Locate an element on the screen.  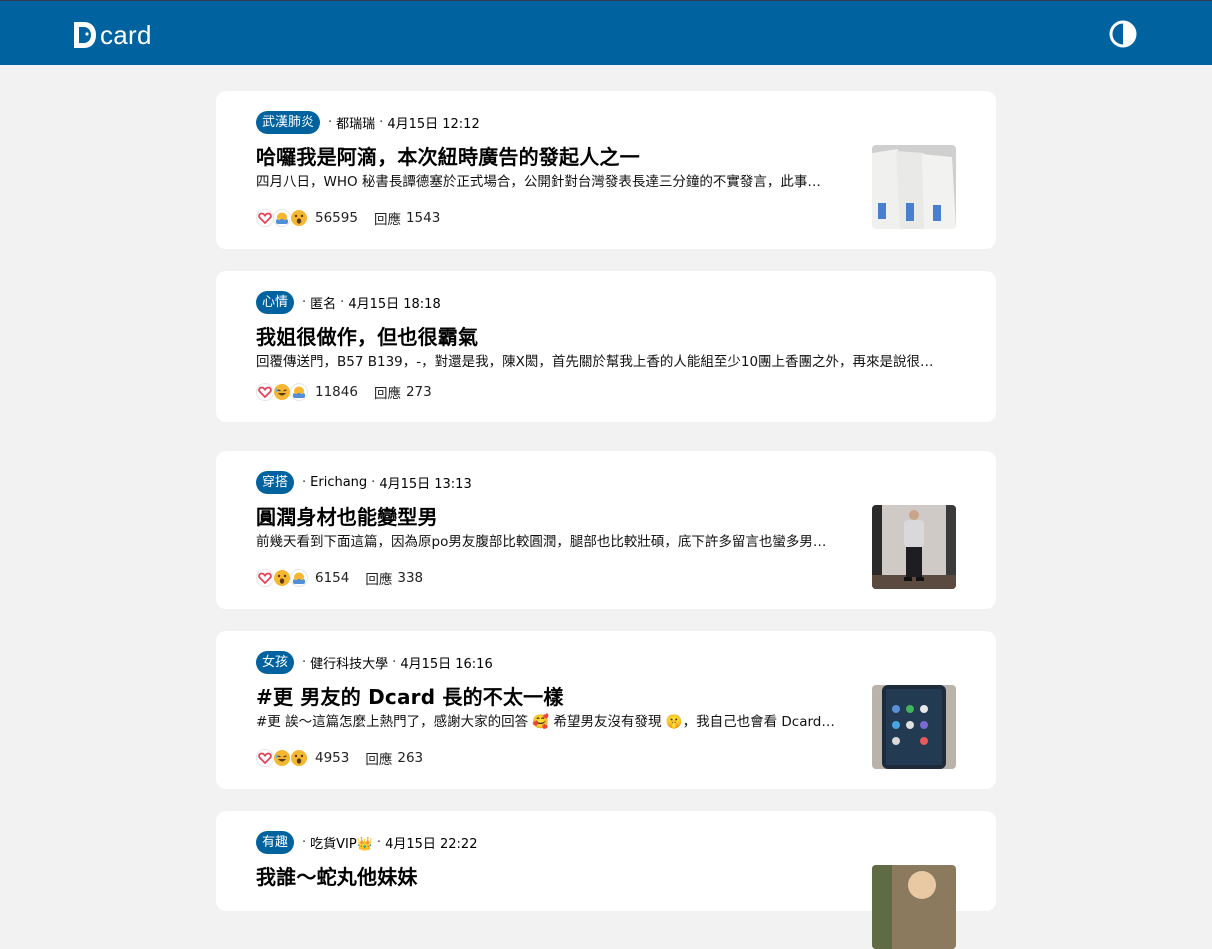
forum-badge: 女孩 is located at coordinates (275, 662).